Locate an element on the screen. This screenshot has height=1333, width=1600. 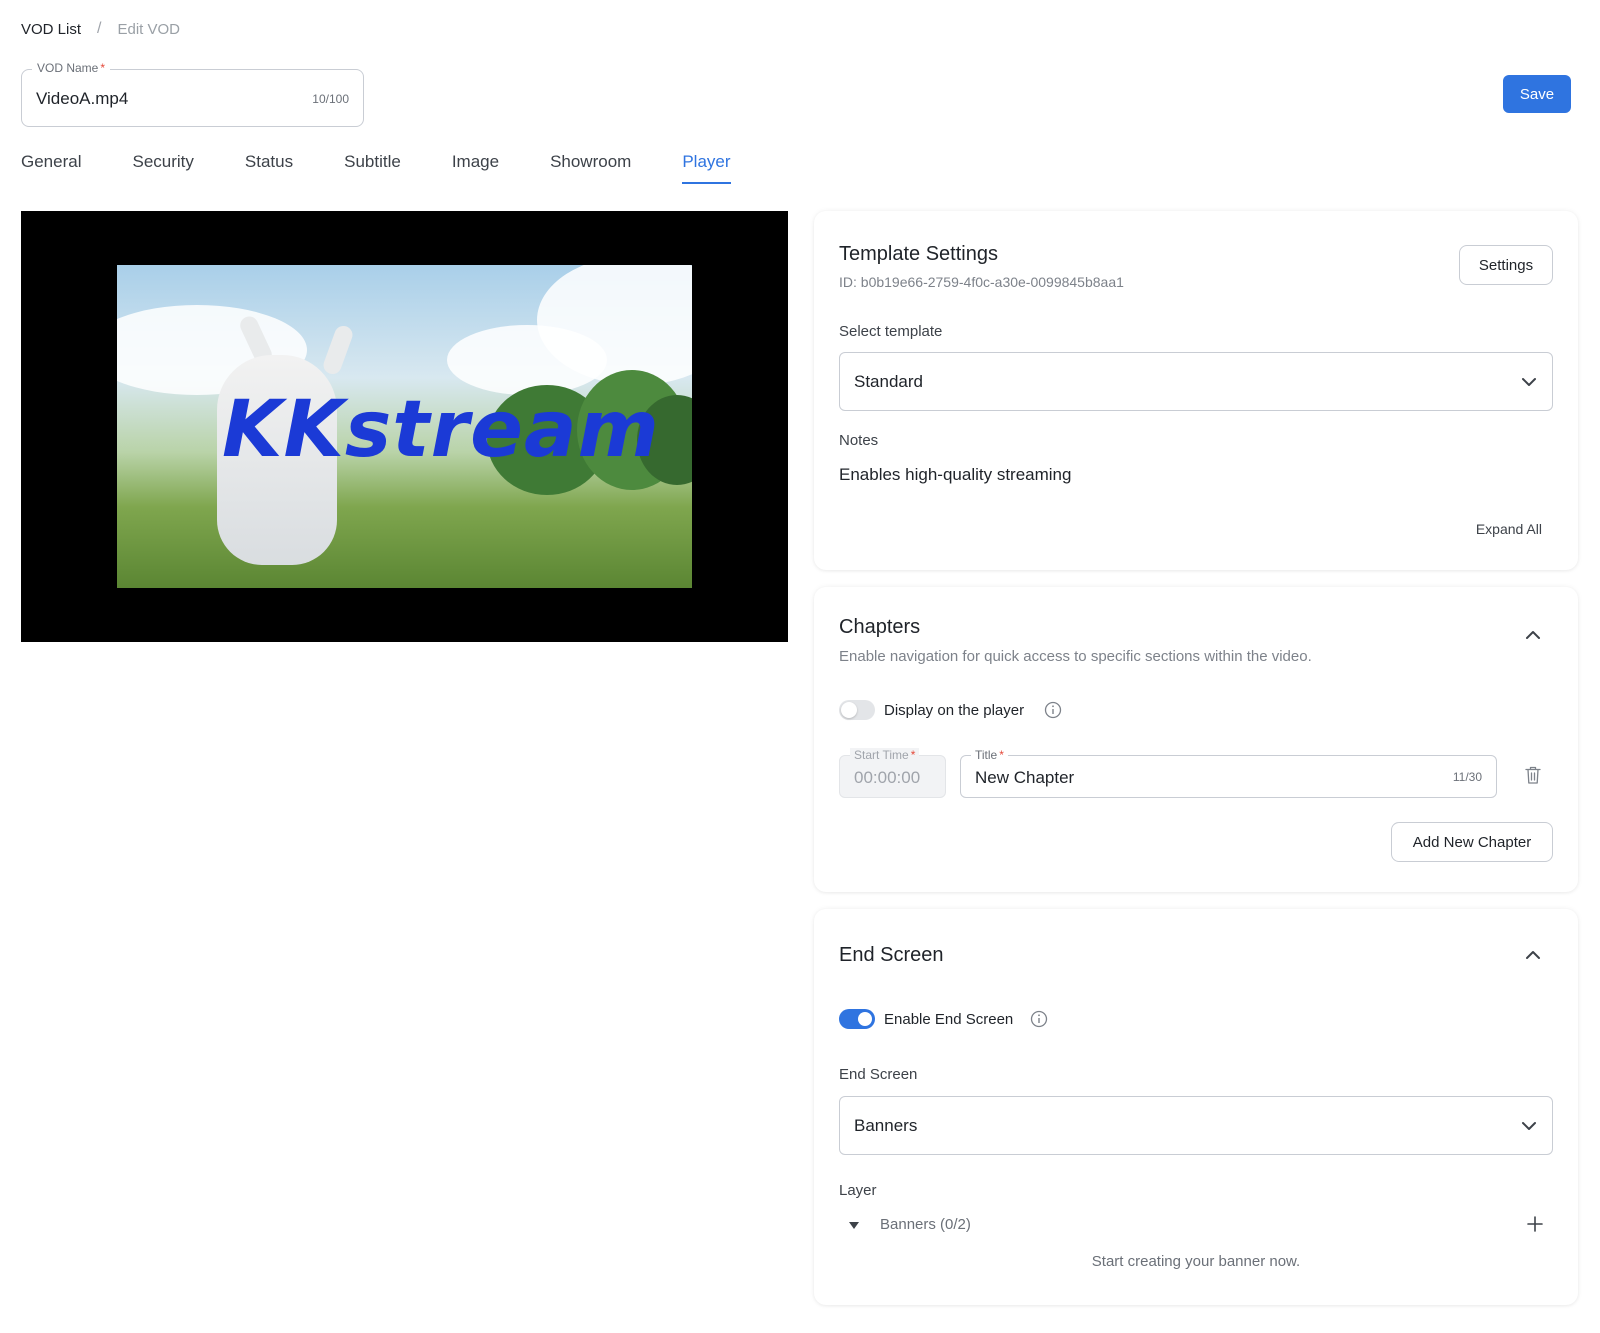
bunny-ear is located at coordinates (338, 350).